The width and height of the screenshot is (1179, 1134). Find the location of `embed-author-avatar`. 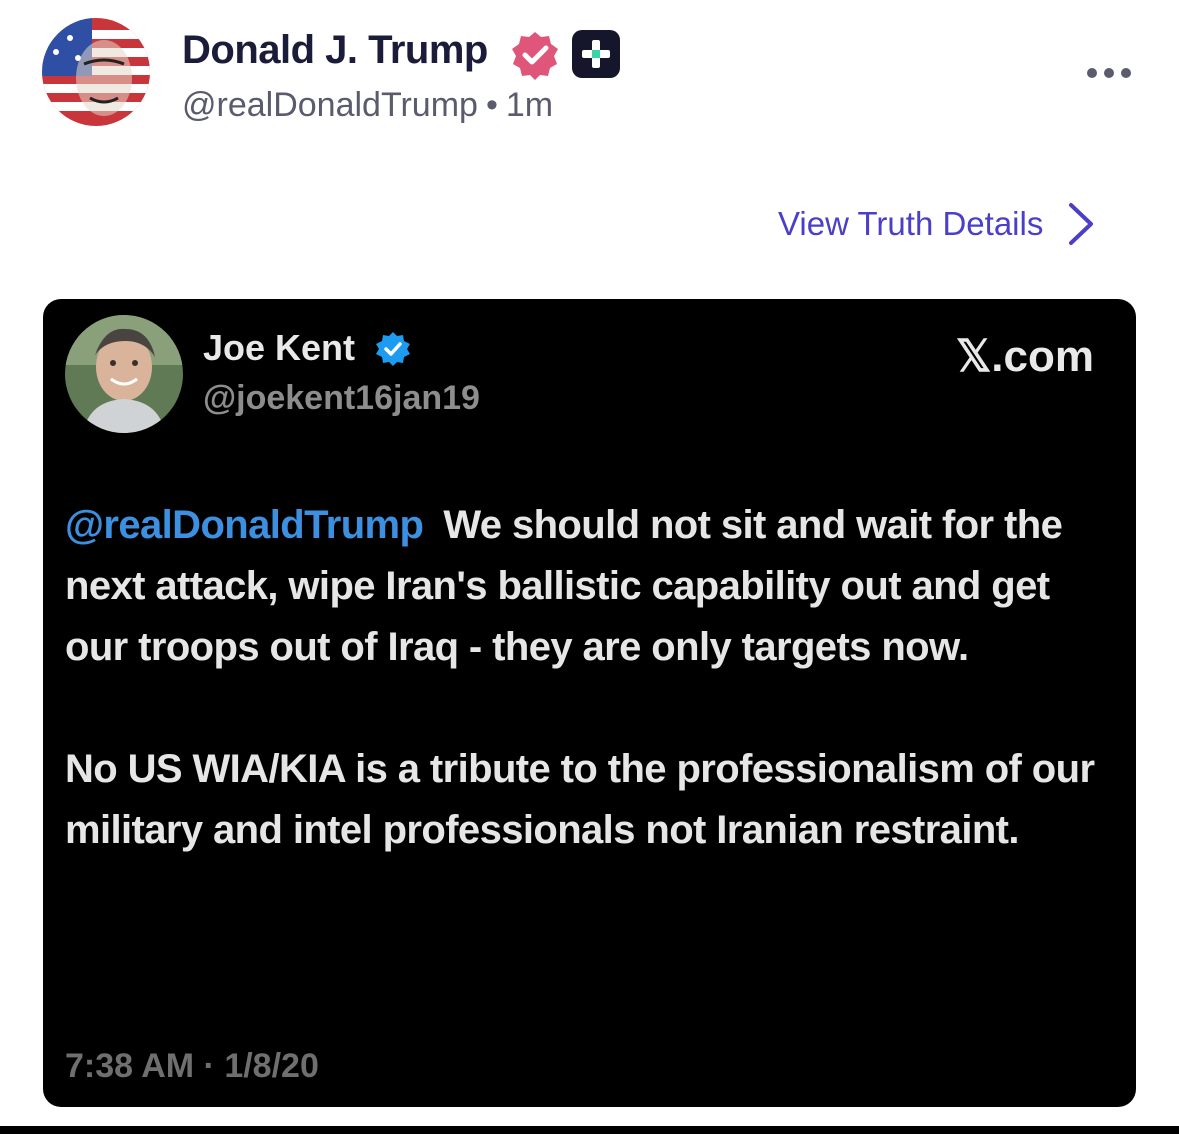

embed-author-avatar is located at coordinates (124, 374).